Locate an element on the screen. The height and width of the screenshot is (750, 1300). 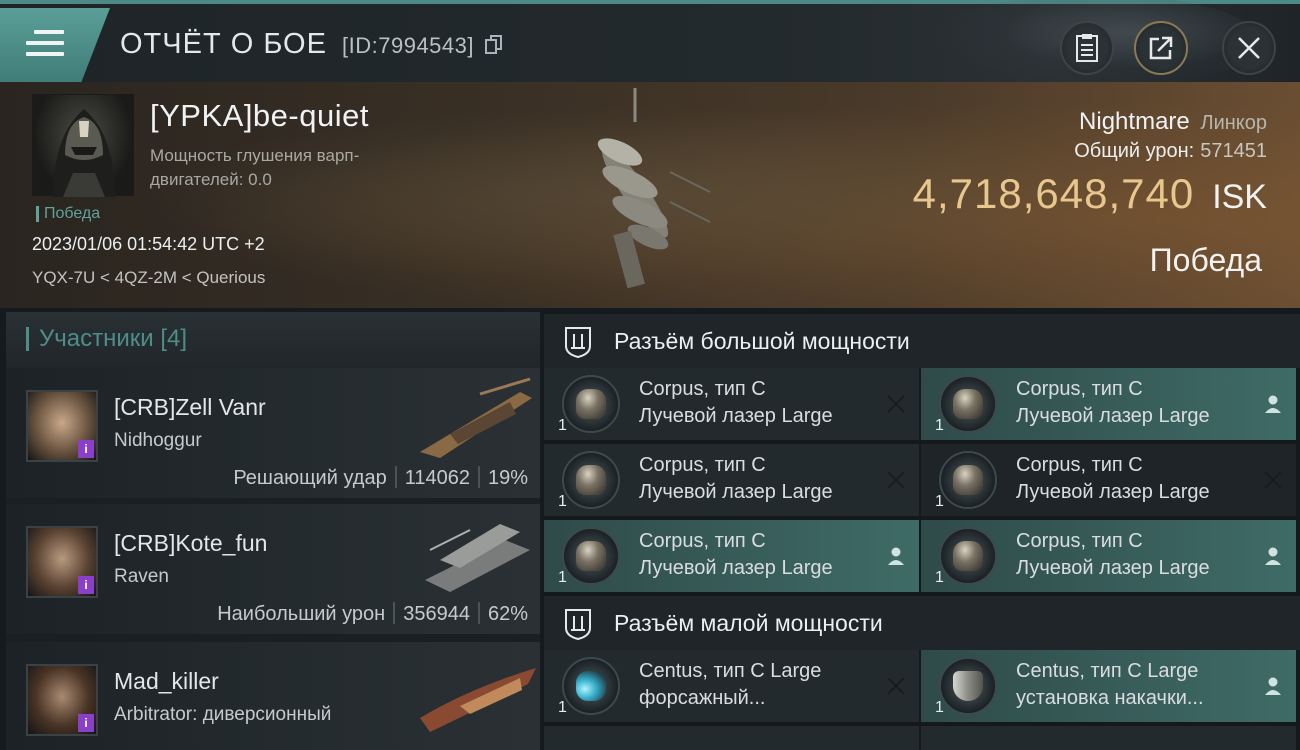
high-slot-title: Разъём большой мощности is located at coordinates (762, 341).